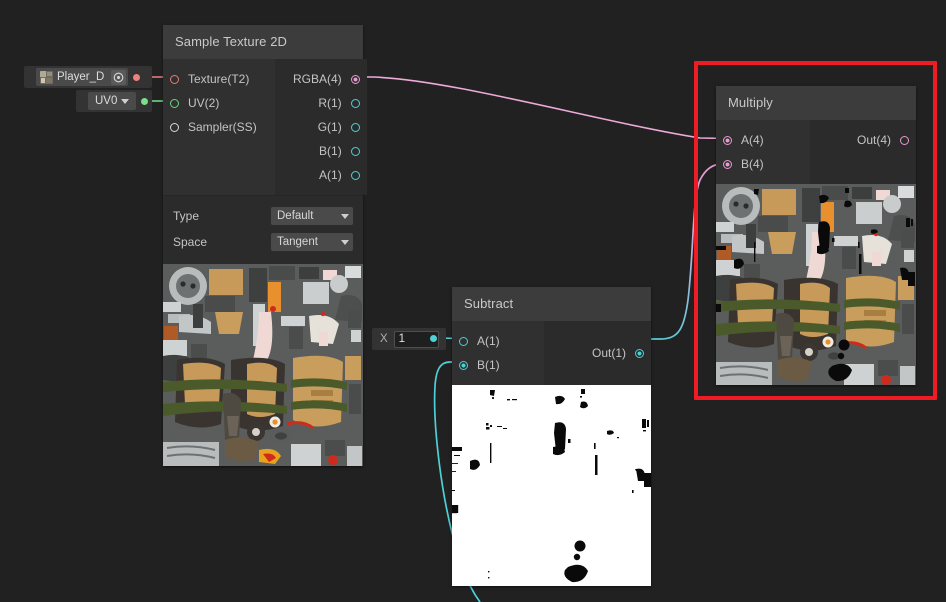 The image size is (946, 602). I want to click on node-title-subtract: Subtract, so click(551, 304).